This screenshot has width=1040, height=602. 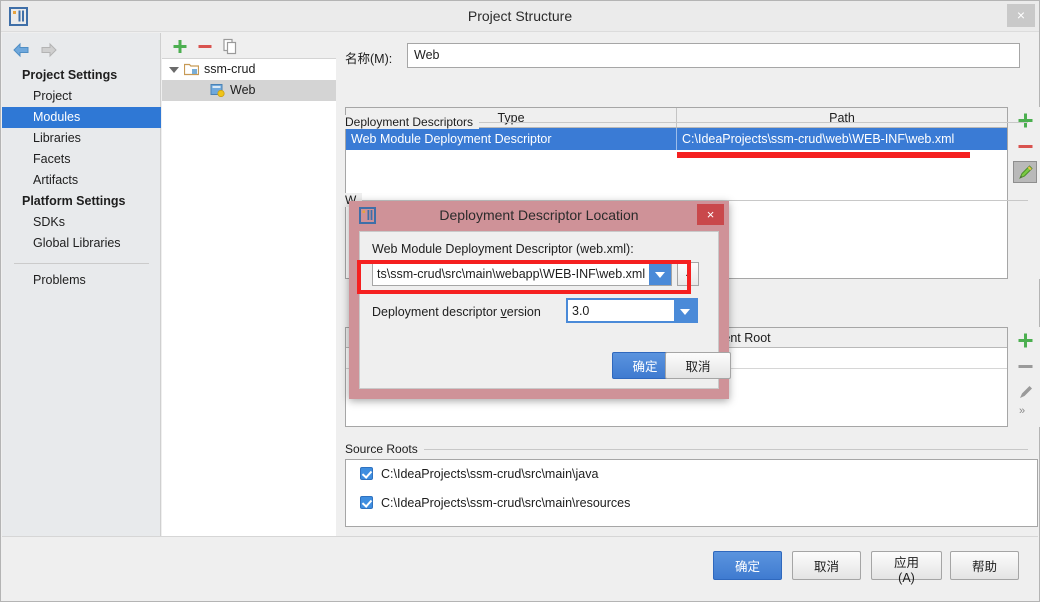 I want to click on add-descriptor-button, so click(x=1025, y=120).